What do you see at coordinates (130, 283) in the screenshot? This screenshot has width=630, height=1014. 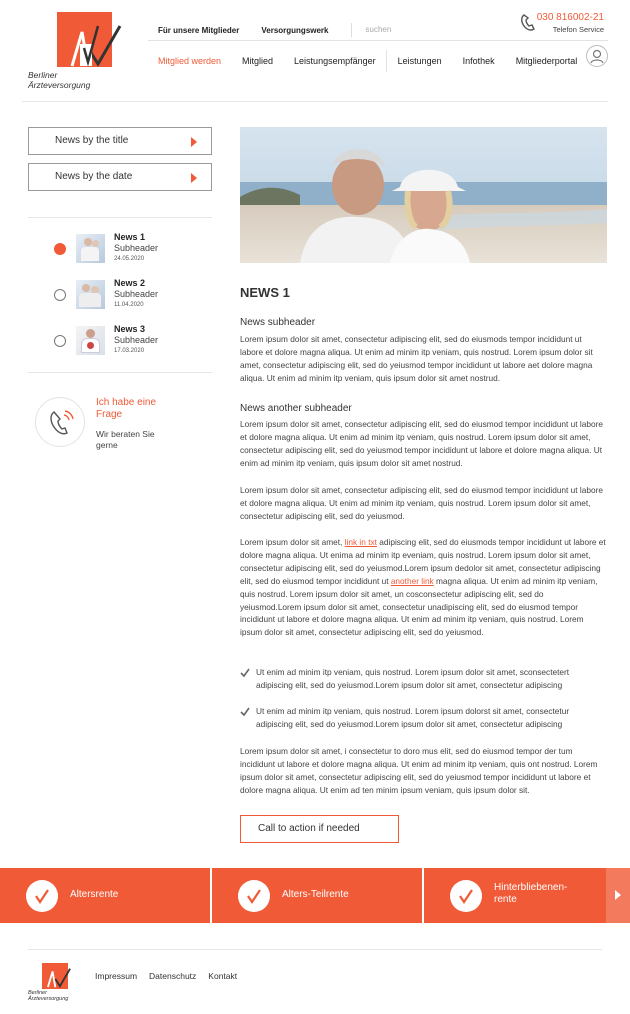 I see `news-title: News 2` at bounding box center [130, 283].